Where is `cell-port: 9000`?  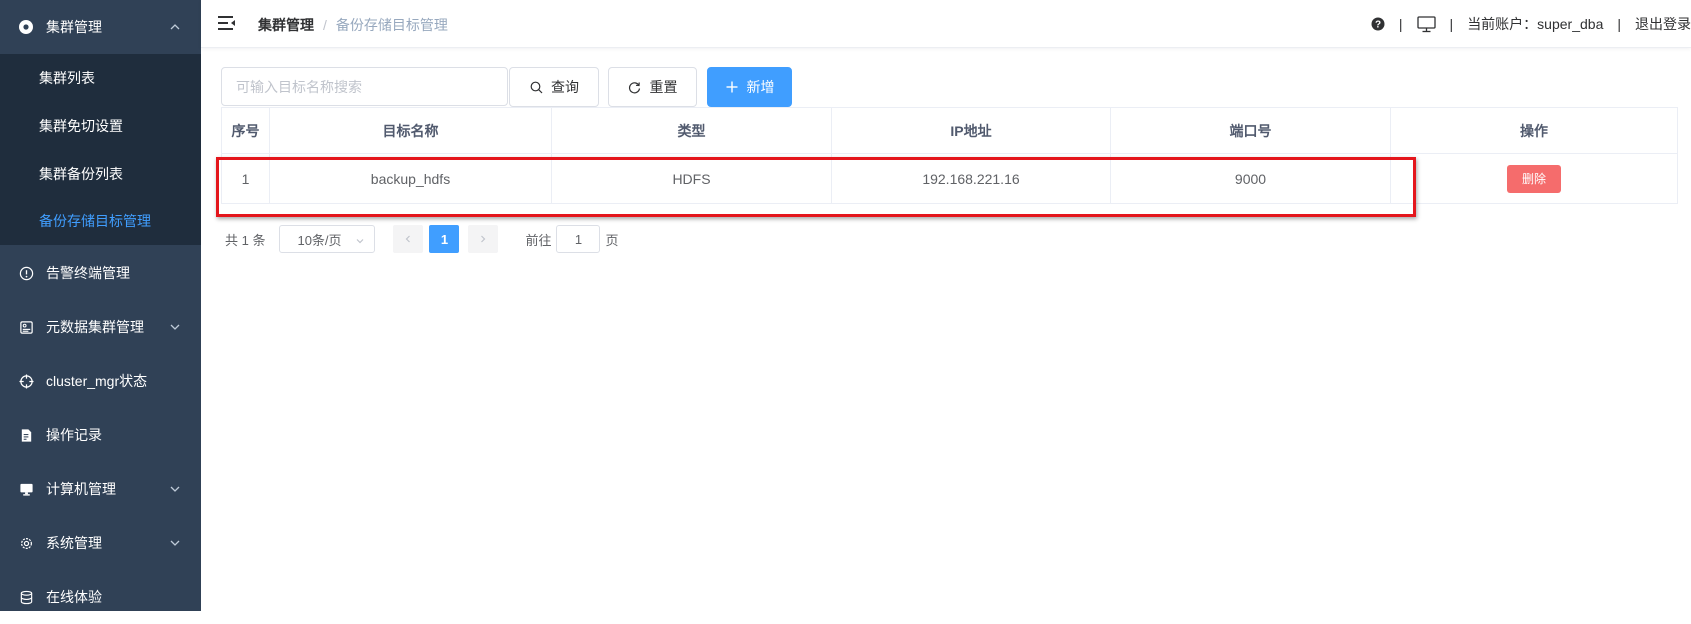
cell-port: 9000 is located at coordinates (1250, 178).